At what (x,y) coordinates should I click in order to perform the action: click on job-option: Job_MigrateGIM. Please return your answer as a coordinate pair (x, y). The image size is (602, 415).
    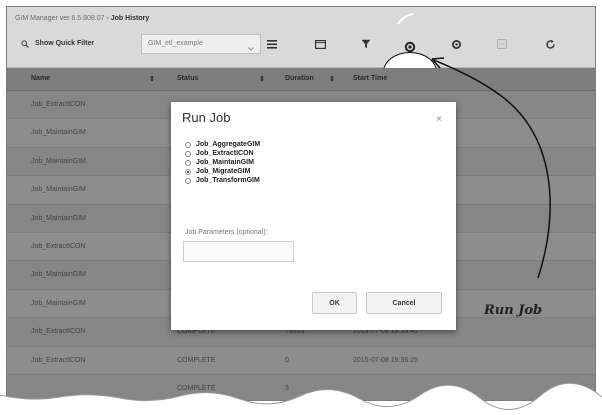
    Looking at the image, I should click on (222, 171).